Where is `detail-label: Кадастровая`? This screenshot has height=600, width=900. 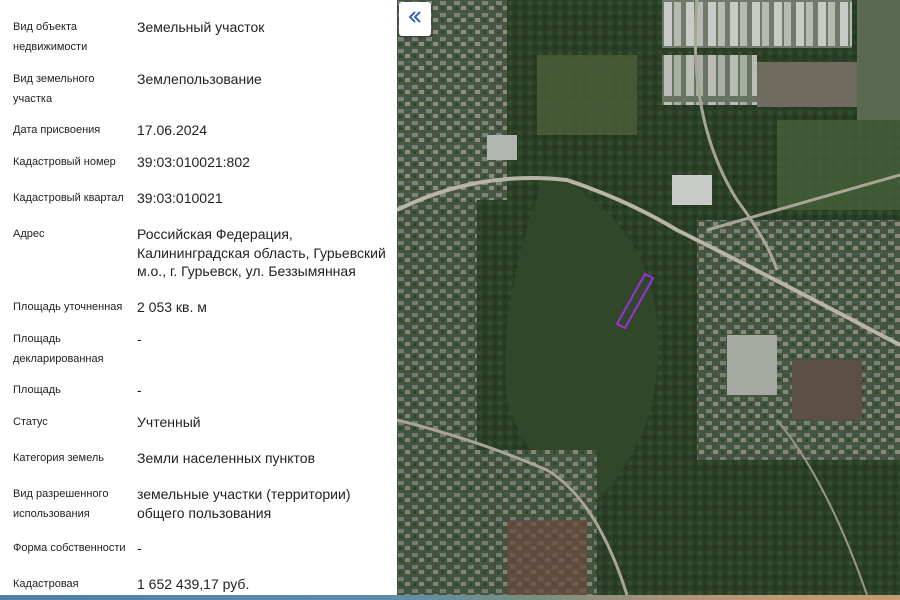
detail-label: Кадастровая is located at coordinates (46, 584).